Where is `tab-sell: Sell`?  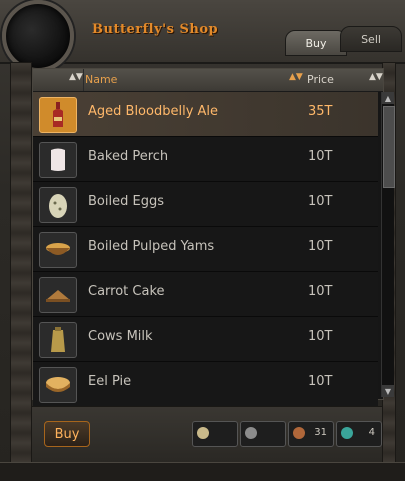
tab-sell: Sell is located at coordinates (371, 39).